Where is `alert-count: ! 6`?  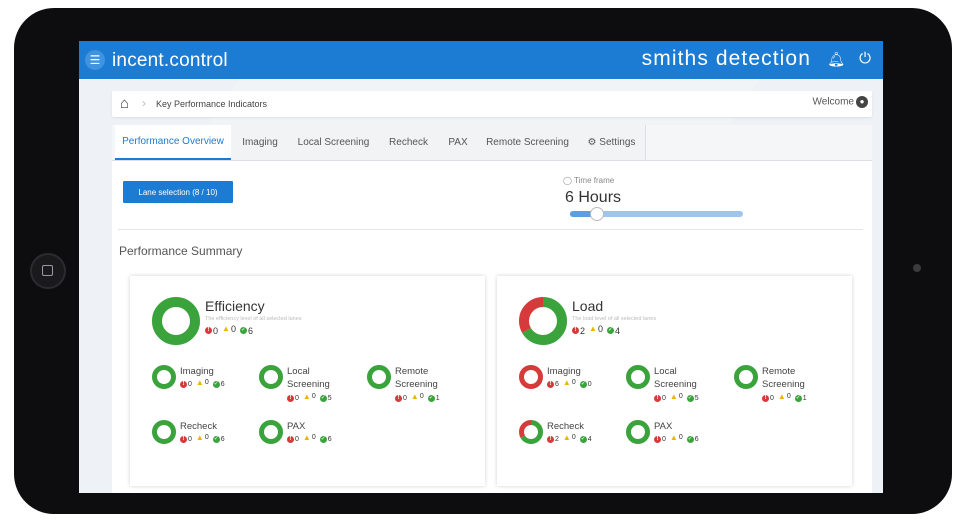 alert-count: ! 6 is located at coordinates (553, 384).